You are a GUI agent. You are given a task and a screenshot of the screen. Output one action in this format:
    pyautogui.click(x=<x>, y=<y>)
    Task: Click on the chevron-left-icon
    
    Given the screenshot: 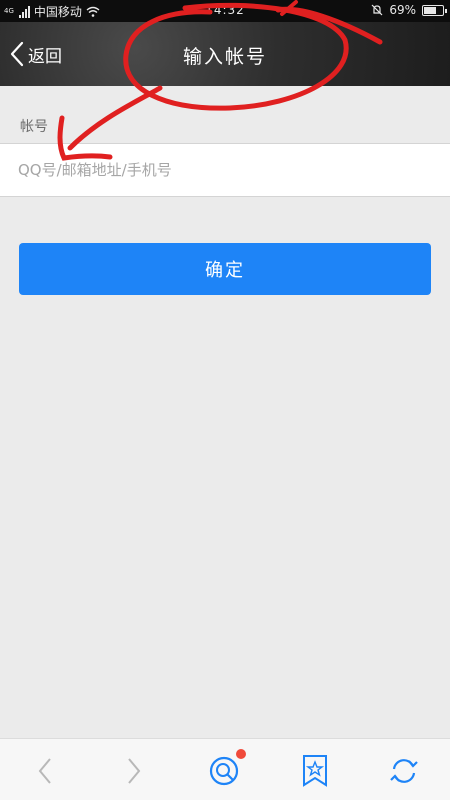 What is the action you would take?
    pyautogui.click(x=44, y=771)
    